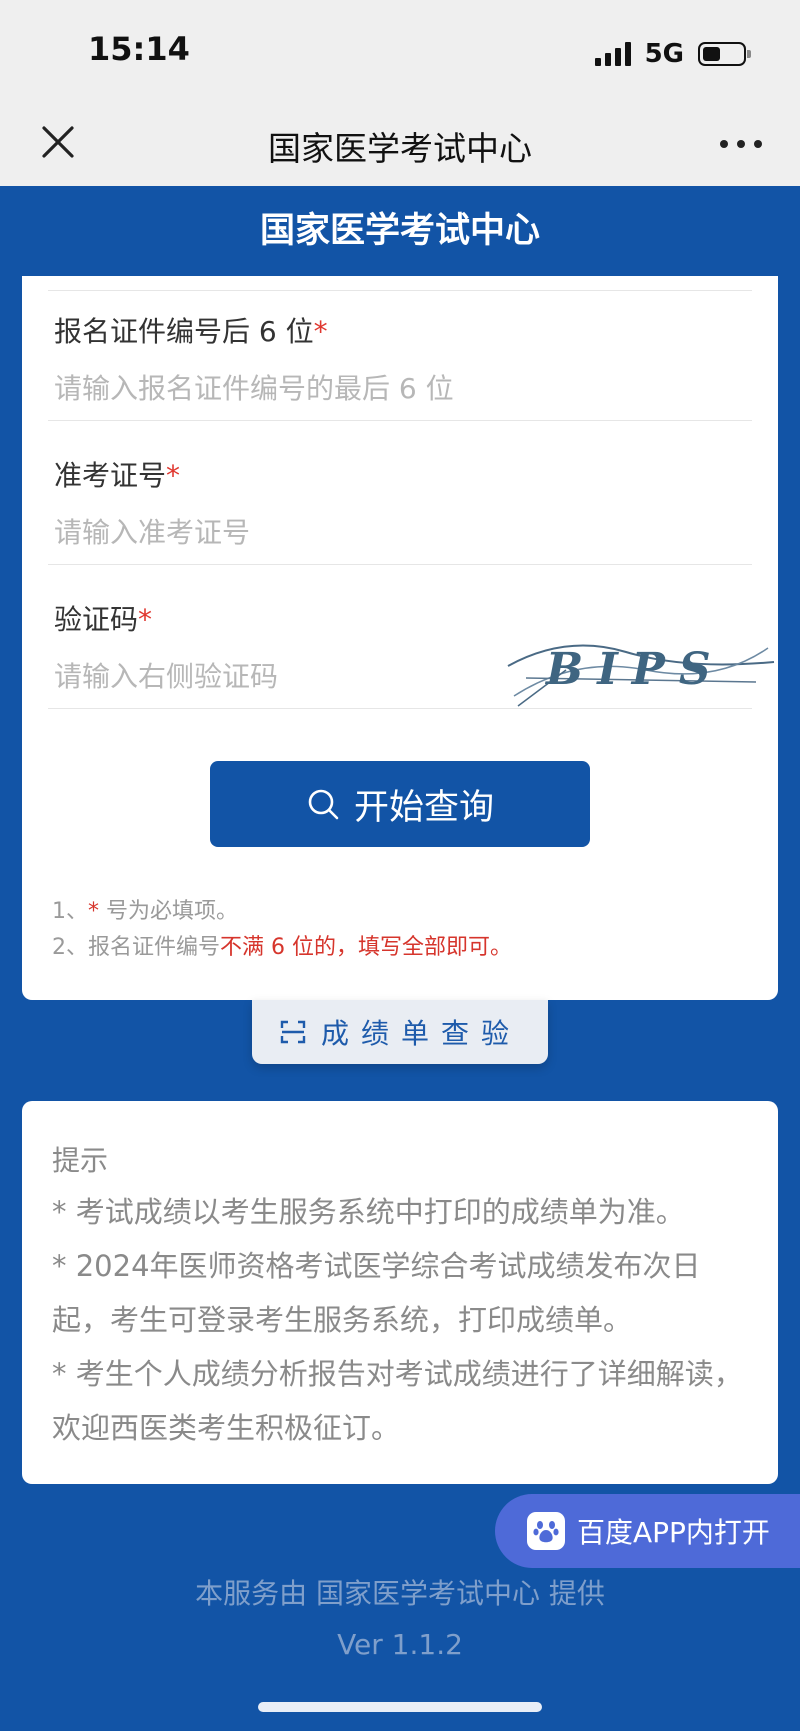 The height and width of the screenshot is (1731, 800). What do you see at coordinates (145, 911) in the screenshot?
I see `note-1: 1、* 号为必填项。` at bounding box center [145, 911].